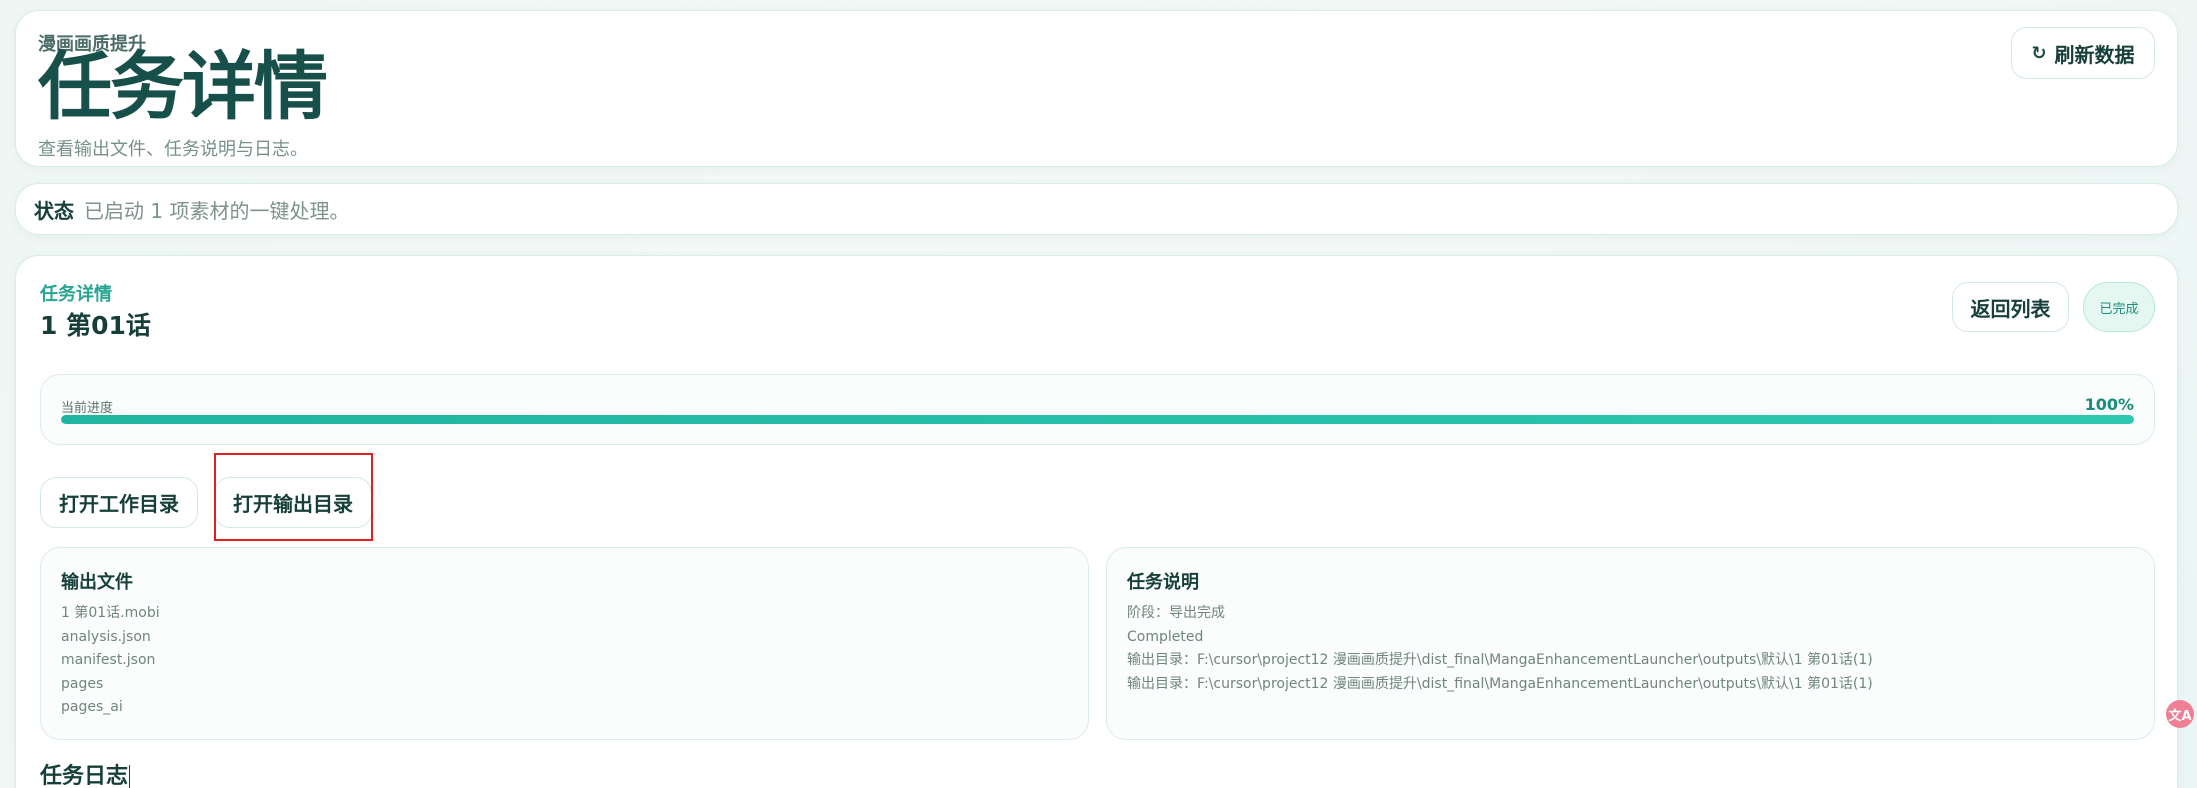 The height and width of the screenshot is (788, 2197). Describe the element at coordinates (183, 87) in the screenshot. I see `page-title: 任务详情` at that location.